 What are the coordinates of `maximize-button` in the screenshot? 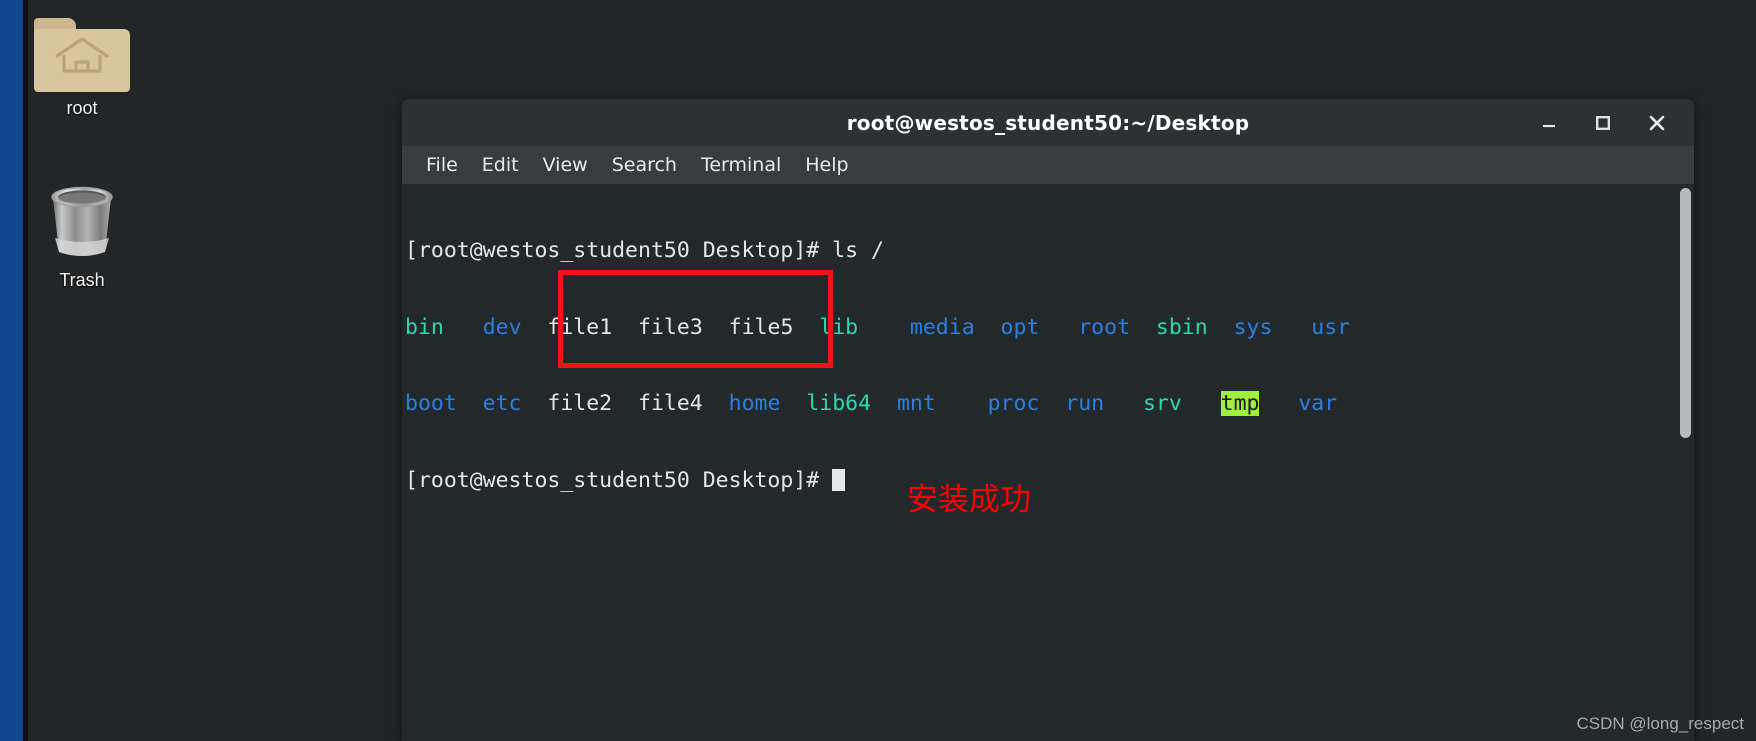 It's located at (1603, 123).